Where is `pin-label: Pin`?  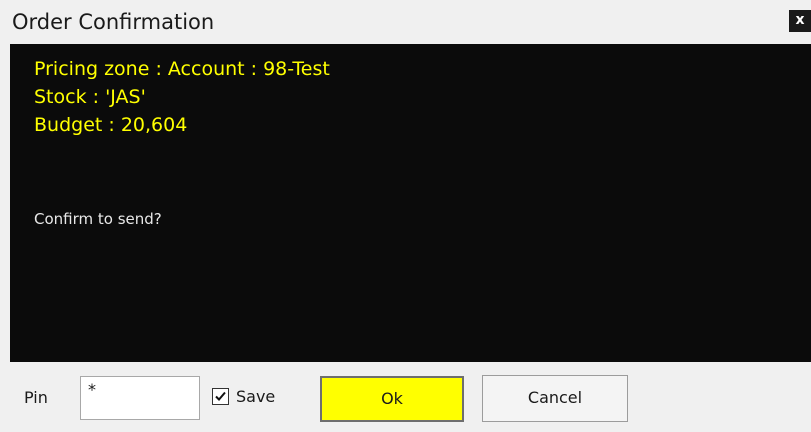 pin-label: Pin is located at coordinates (36, 397).